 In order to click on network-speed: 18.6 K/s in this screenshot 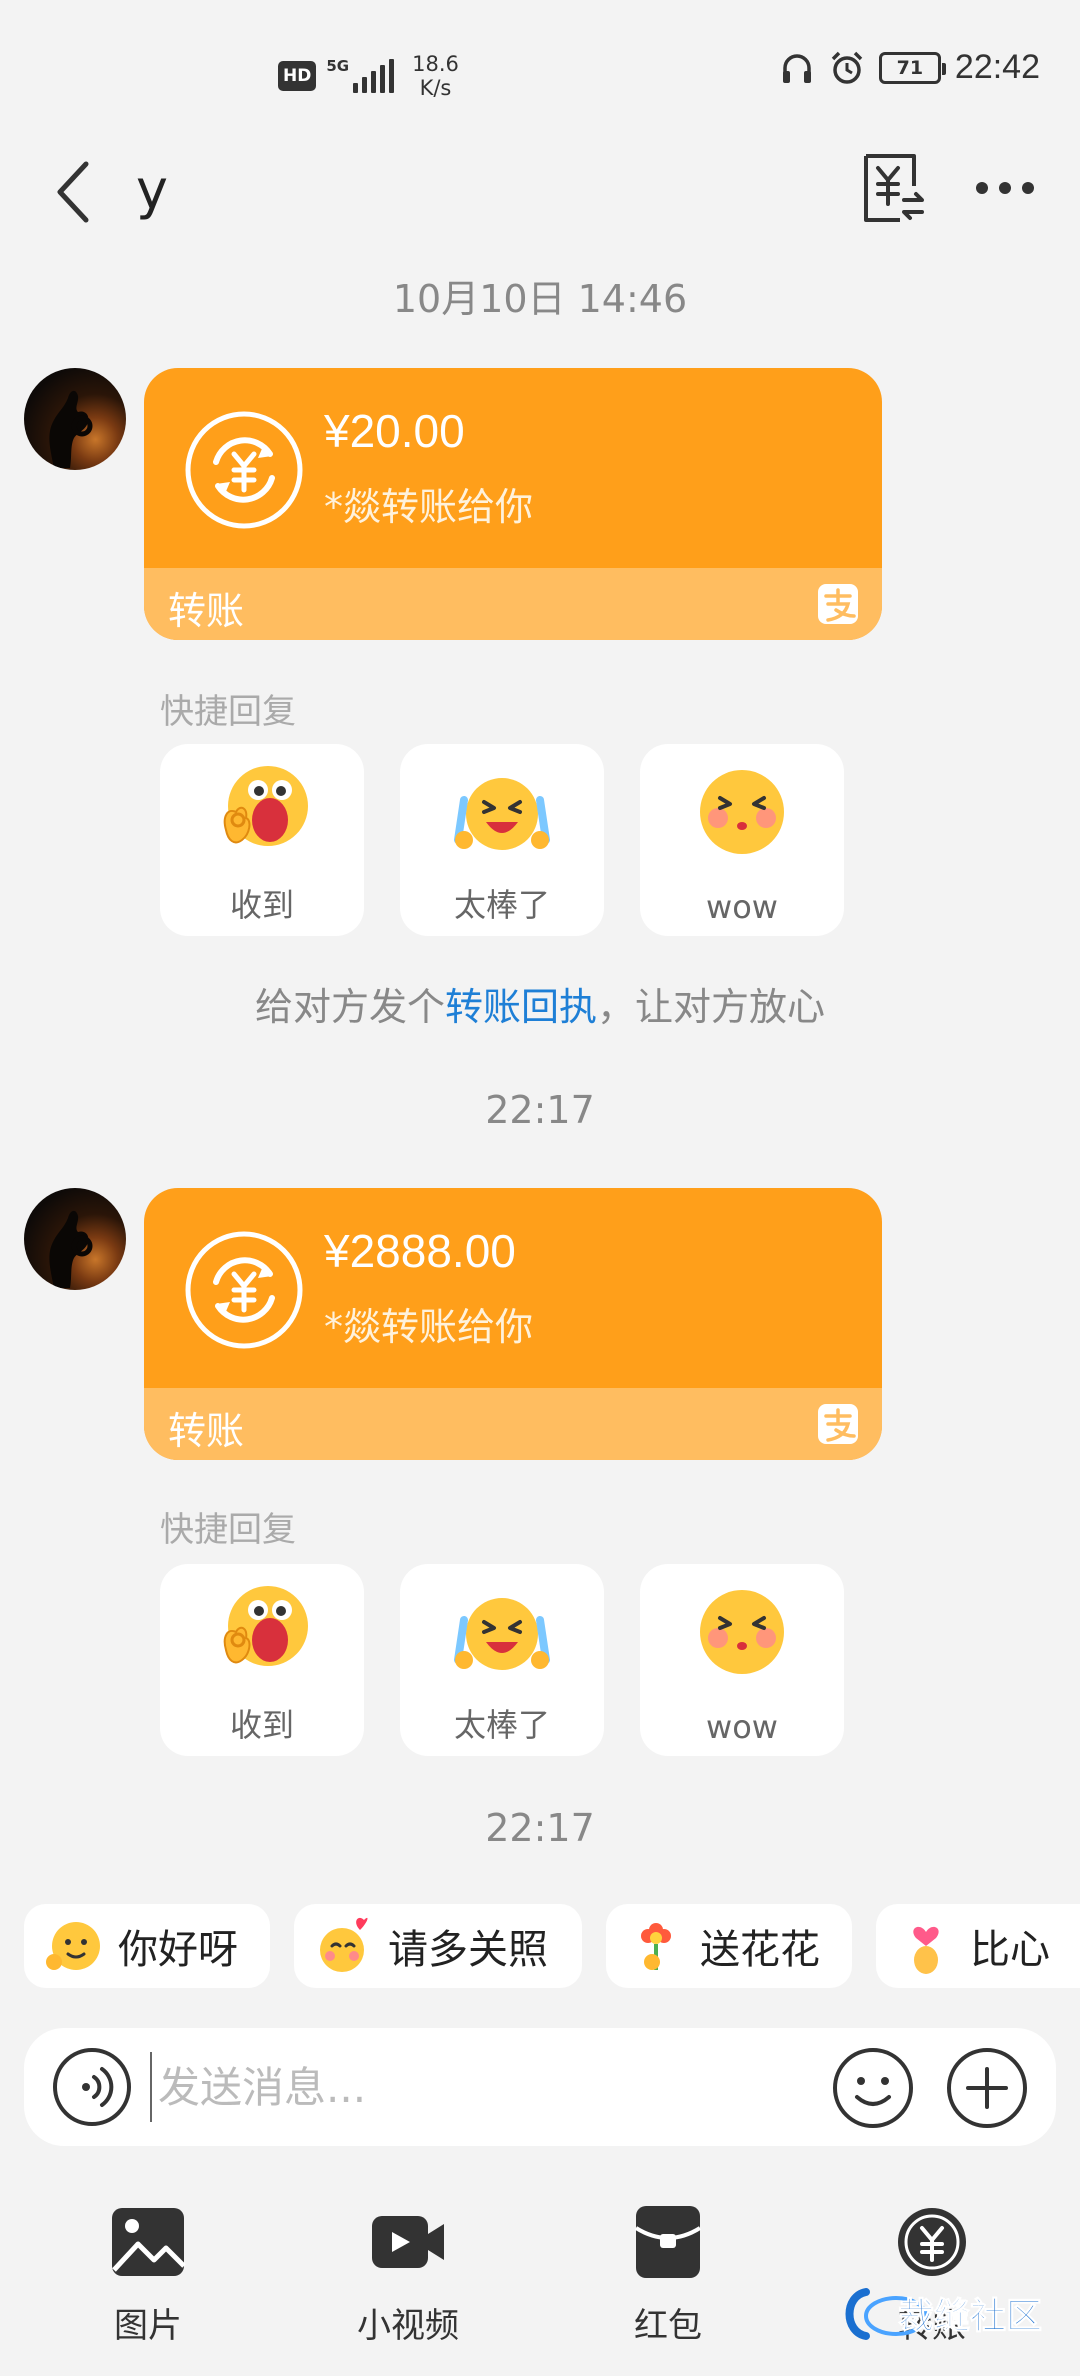, I will do `click(435, 76)`.